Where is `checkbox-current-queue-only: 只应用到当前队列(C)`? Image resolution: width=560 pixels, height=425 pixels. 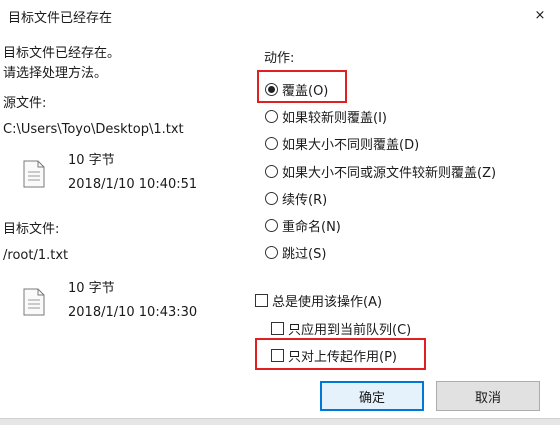 checkbox-current-queue-only: 只应用到当前队列(C) is located at coordinates (341, 328).